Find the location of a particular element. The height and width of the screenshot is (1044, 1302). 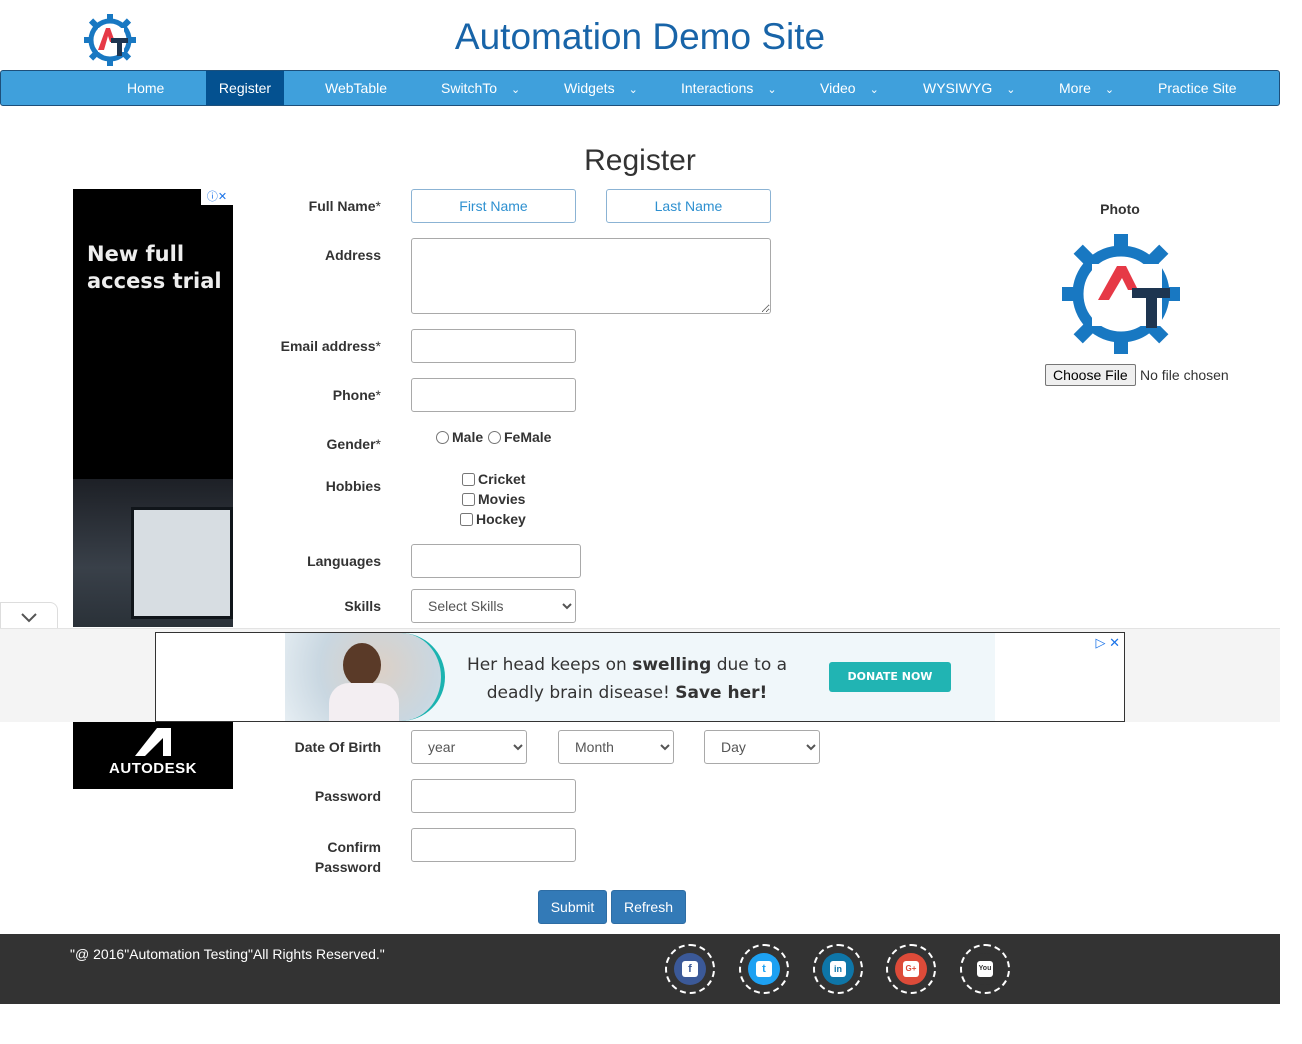

full-name-label: Full Name* is located at coordinates (190, 206).